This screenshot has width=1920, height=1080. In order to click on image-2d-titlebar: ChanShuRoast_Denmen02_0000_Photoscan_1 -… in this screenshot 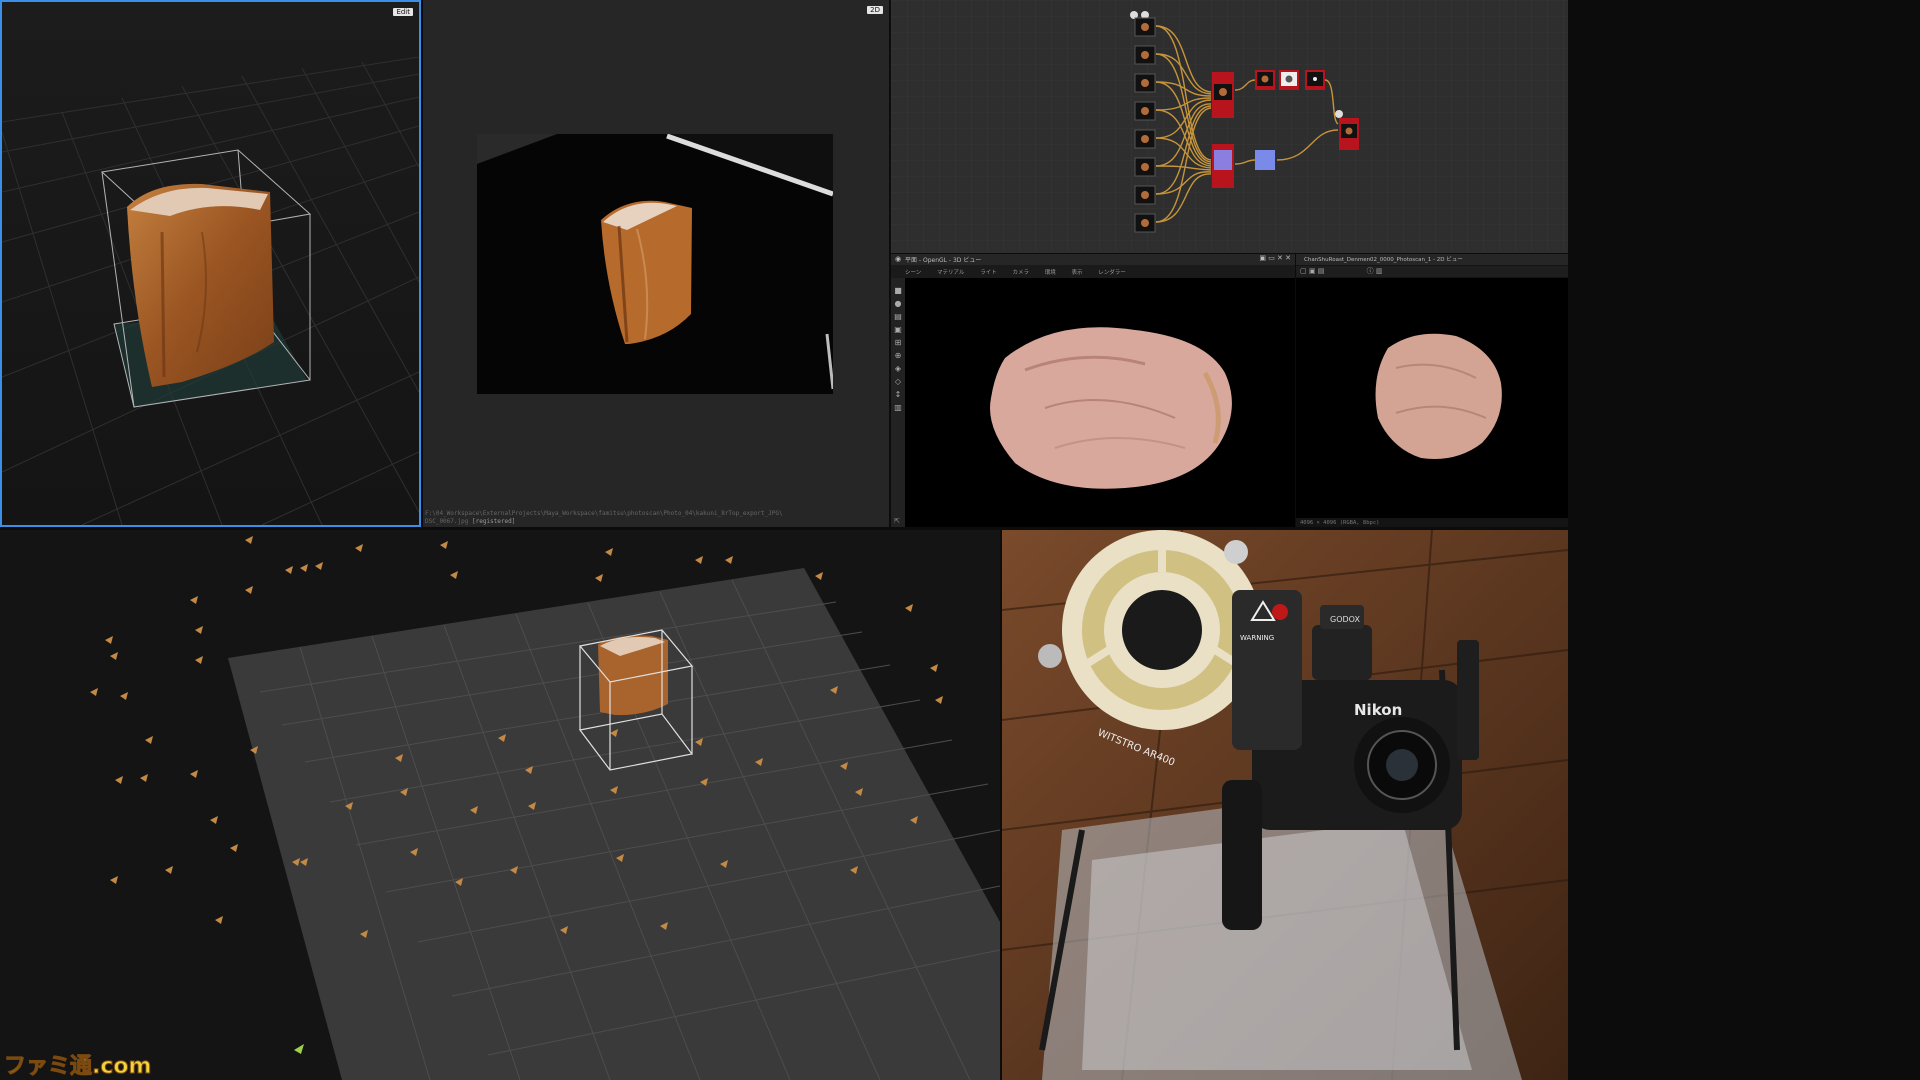, I will do `click(1432, 259)`.